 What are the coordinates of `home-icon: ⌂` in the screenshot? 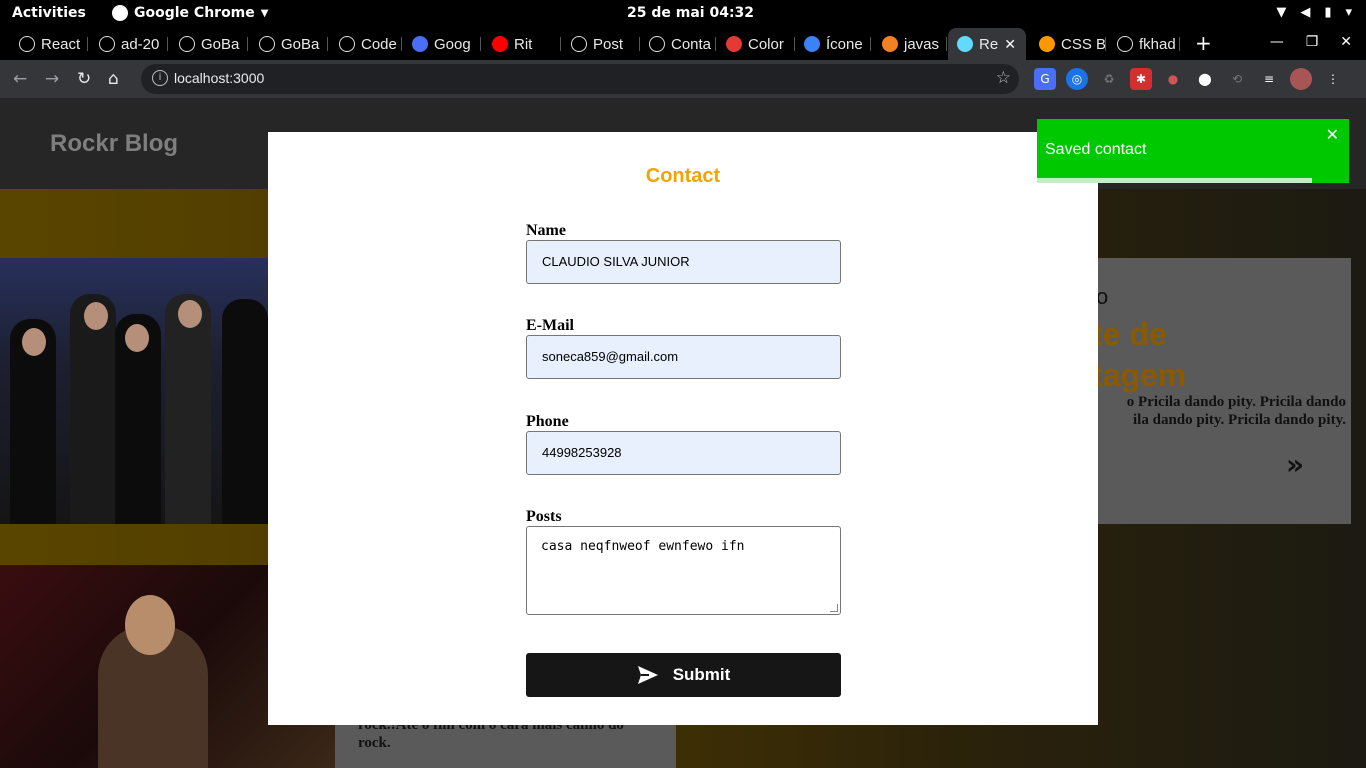 It's located at (113, 79).